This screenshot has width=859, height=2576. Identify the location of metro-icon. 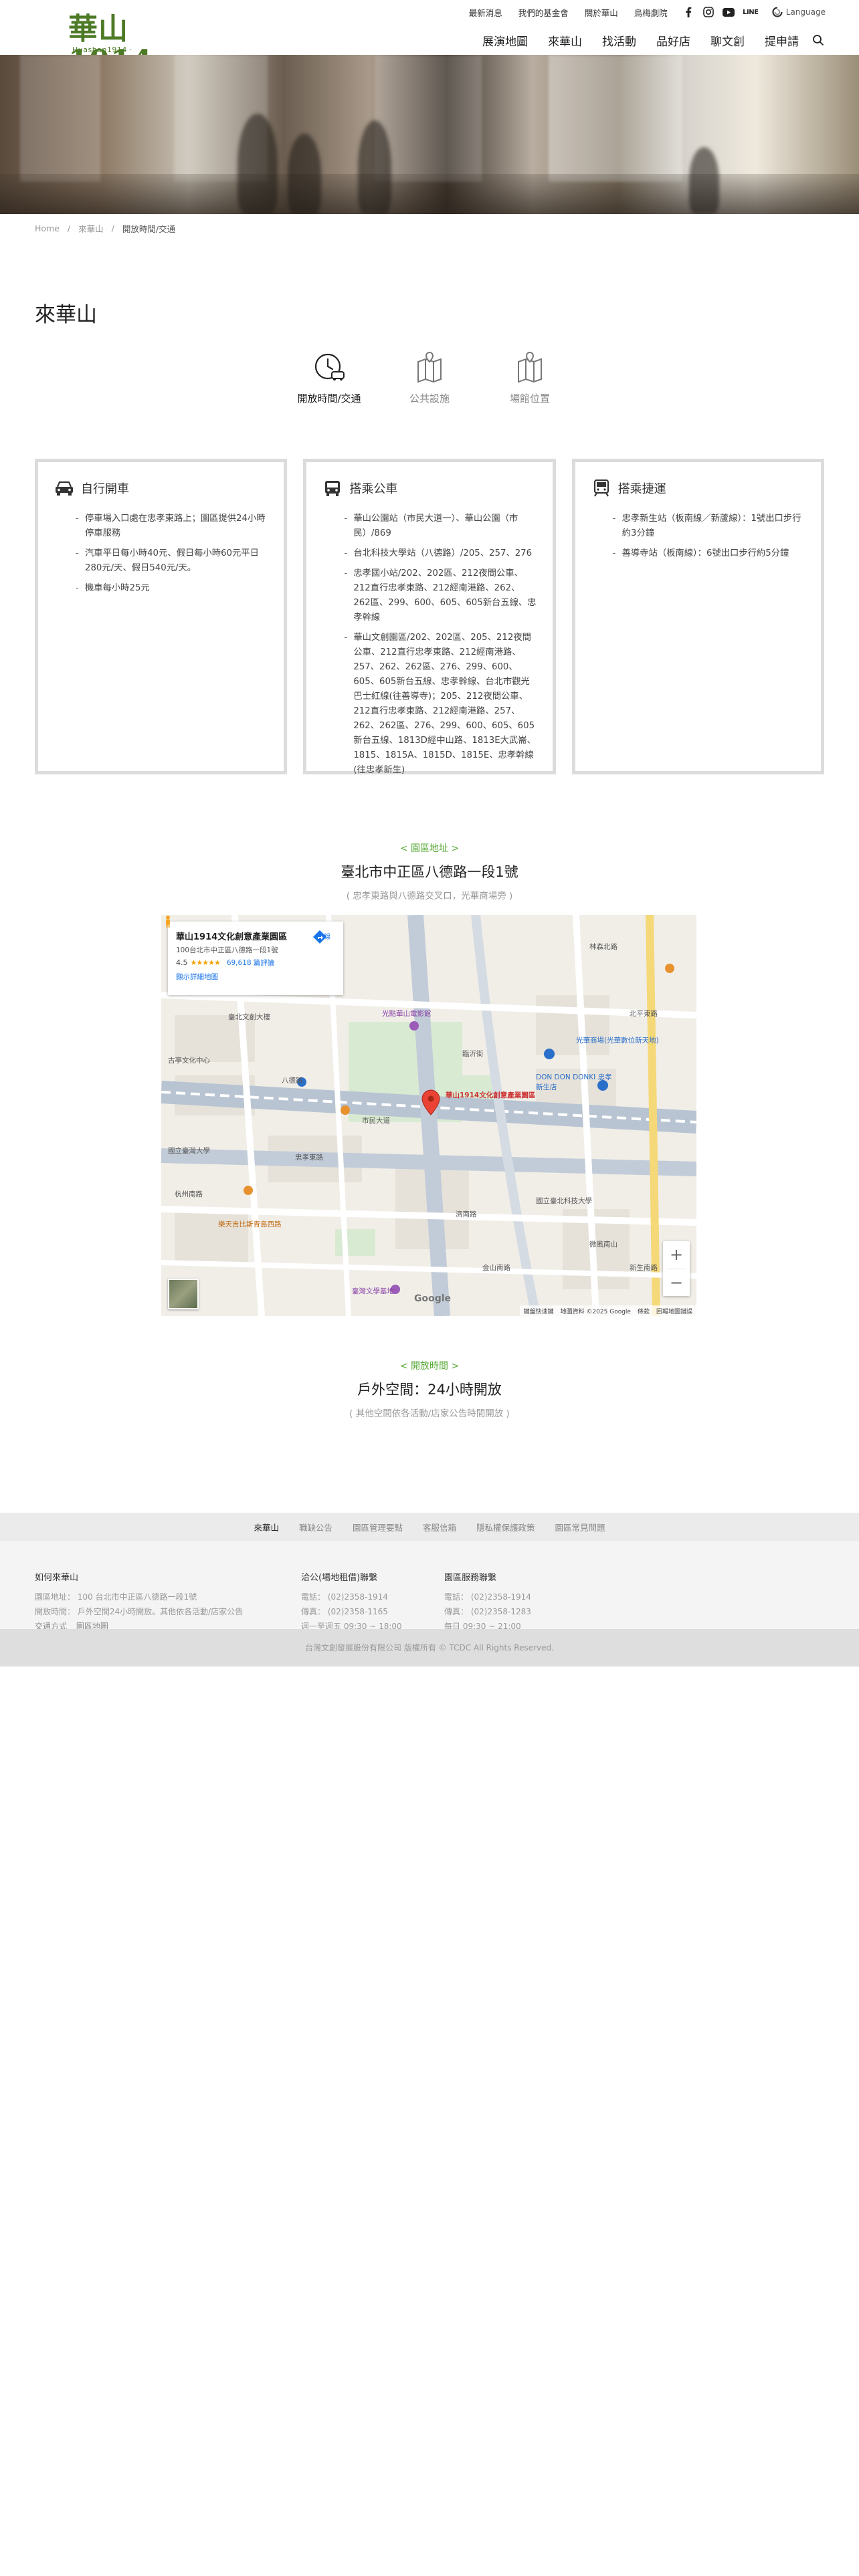
(601, 488).